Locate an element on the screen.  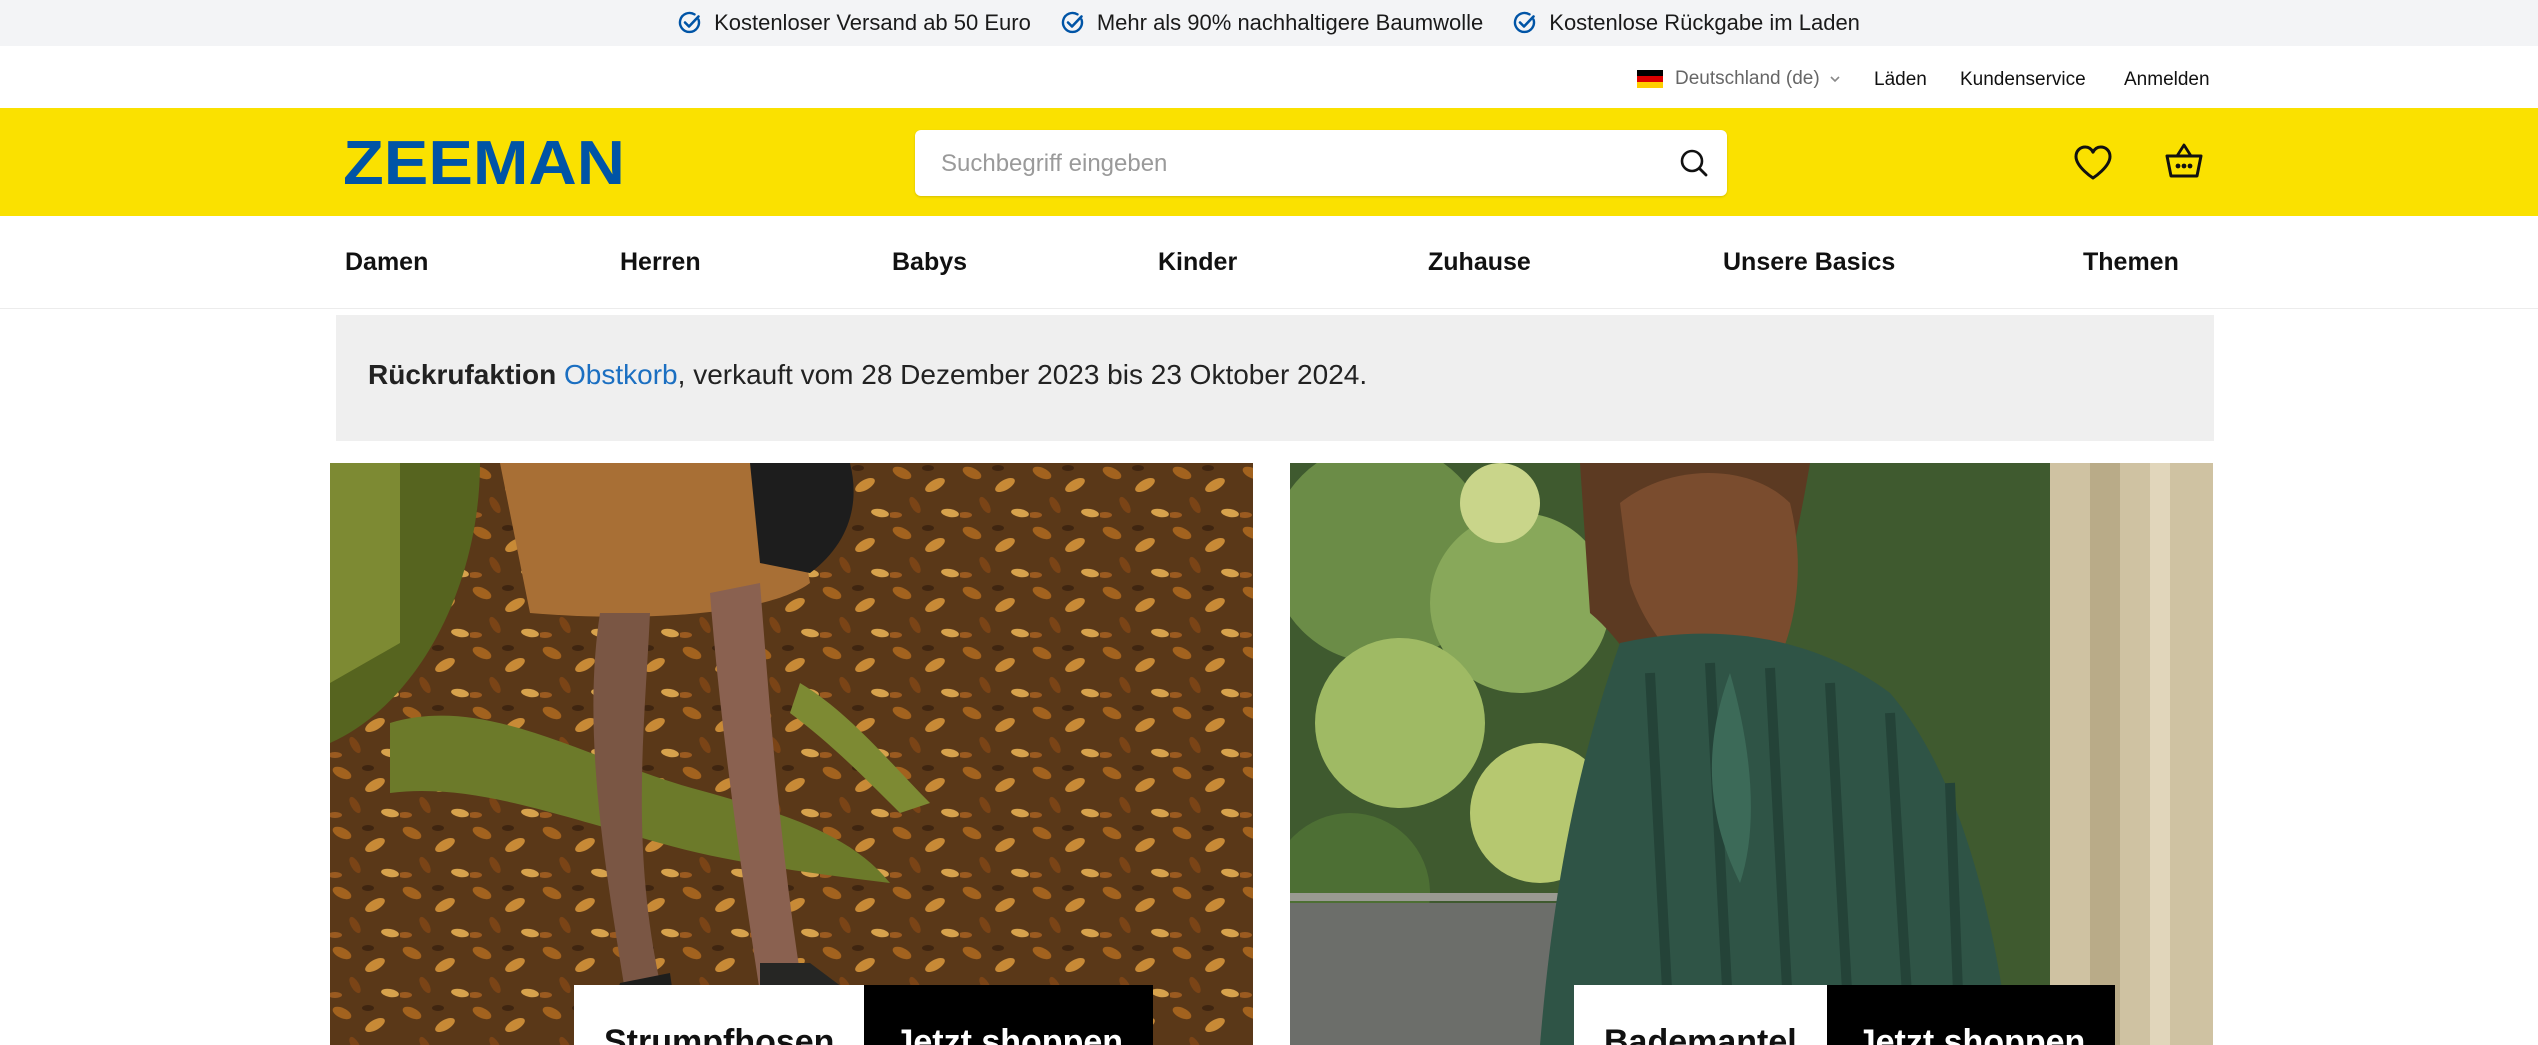
search-icon is located at coordinates (1694, 163).